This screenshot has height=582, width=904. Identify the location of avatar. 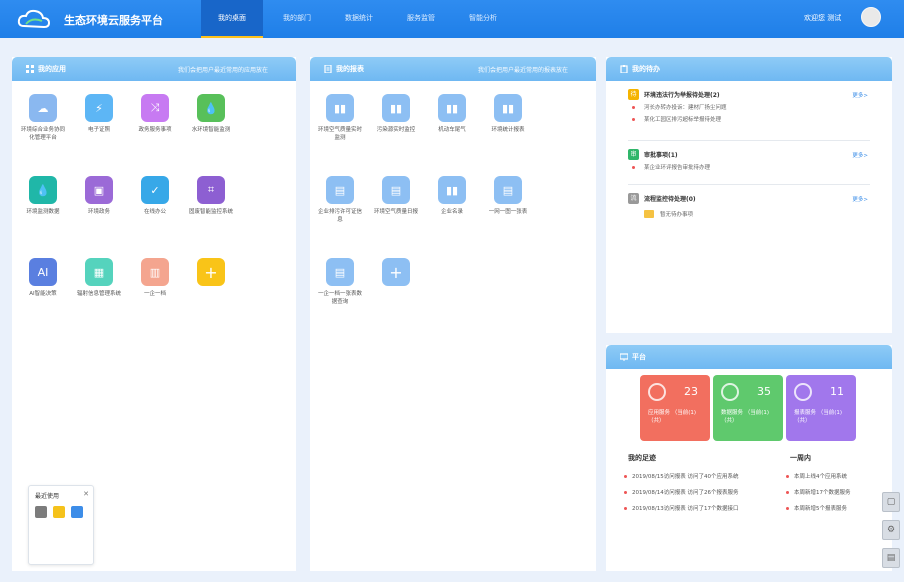
(871, 17).